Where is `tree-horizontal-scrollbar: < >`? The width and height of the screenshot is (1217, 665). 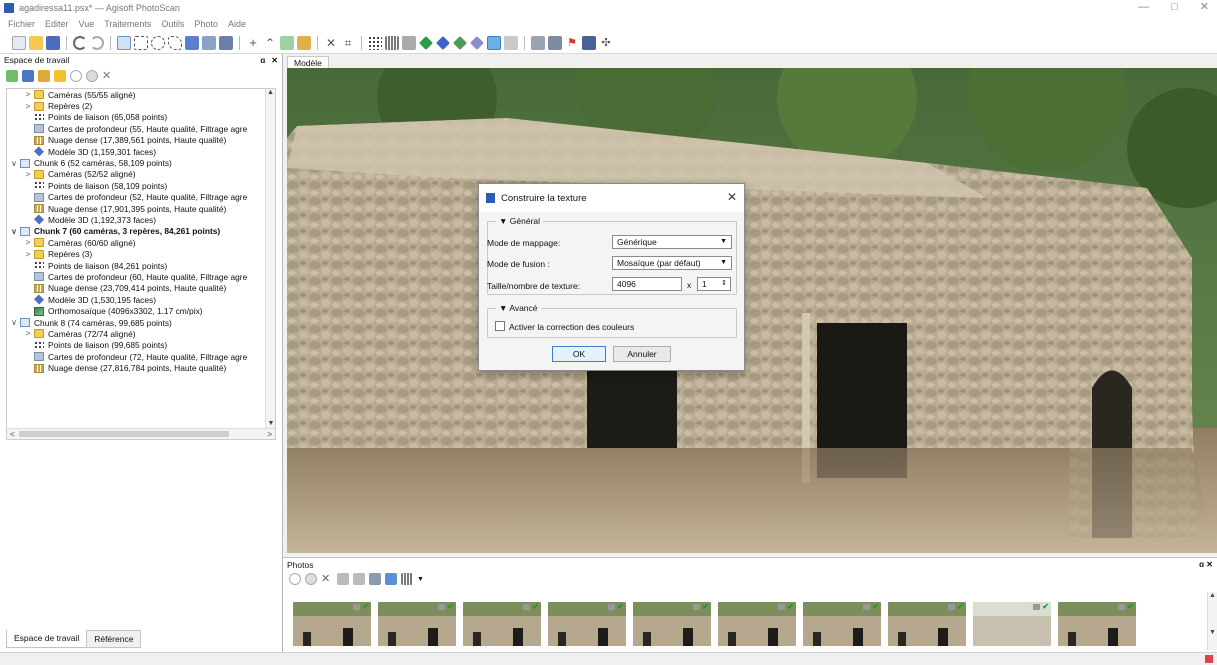
tree-horizontal-scrollbar: < > is located at coordinates (141, 433).